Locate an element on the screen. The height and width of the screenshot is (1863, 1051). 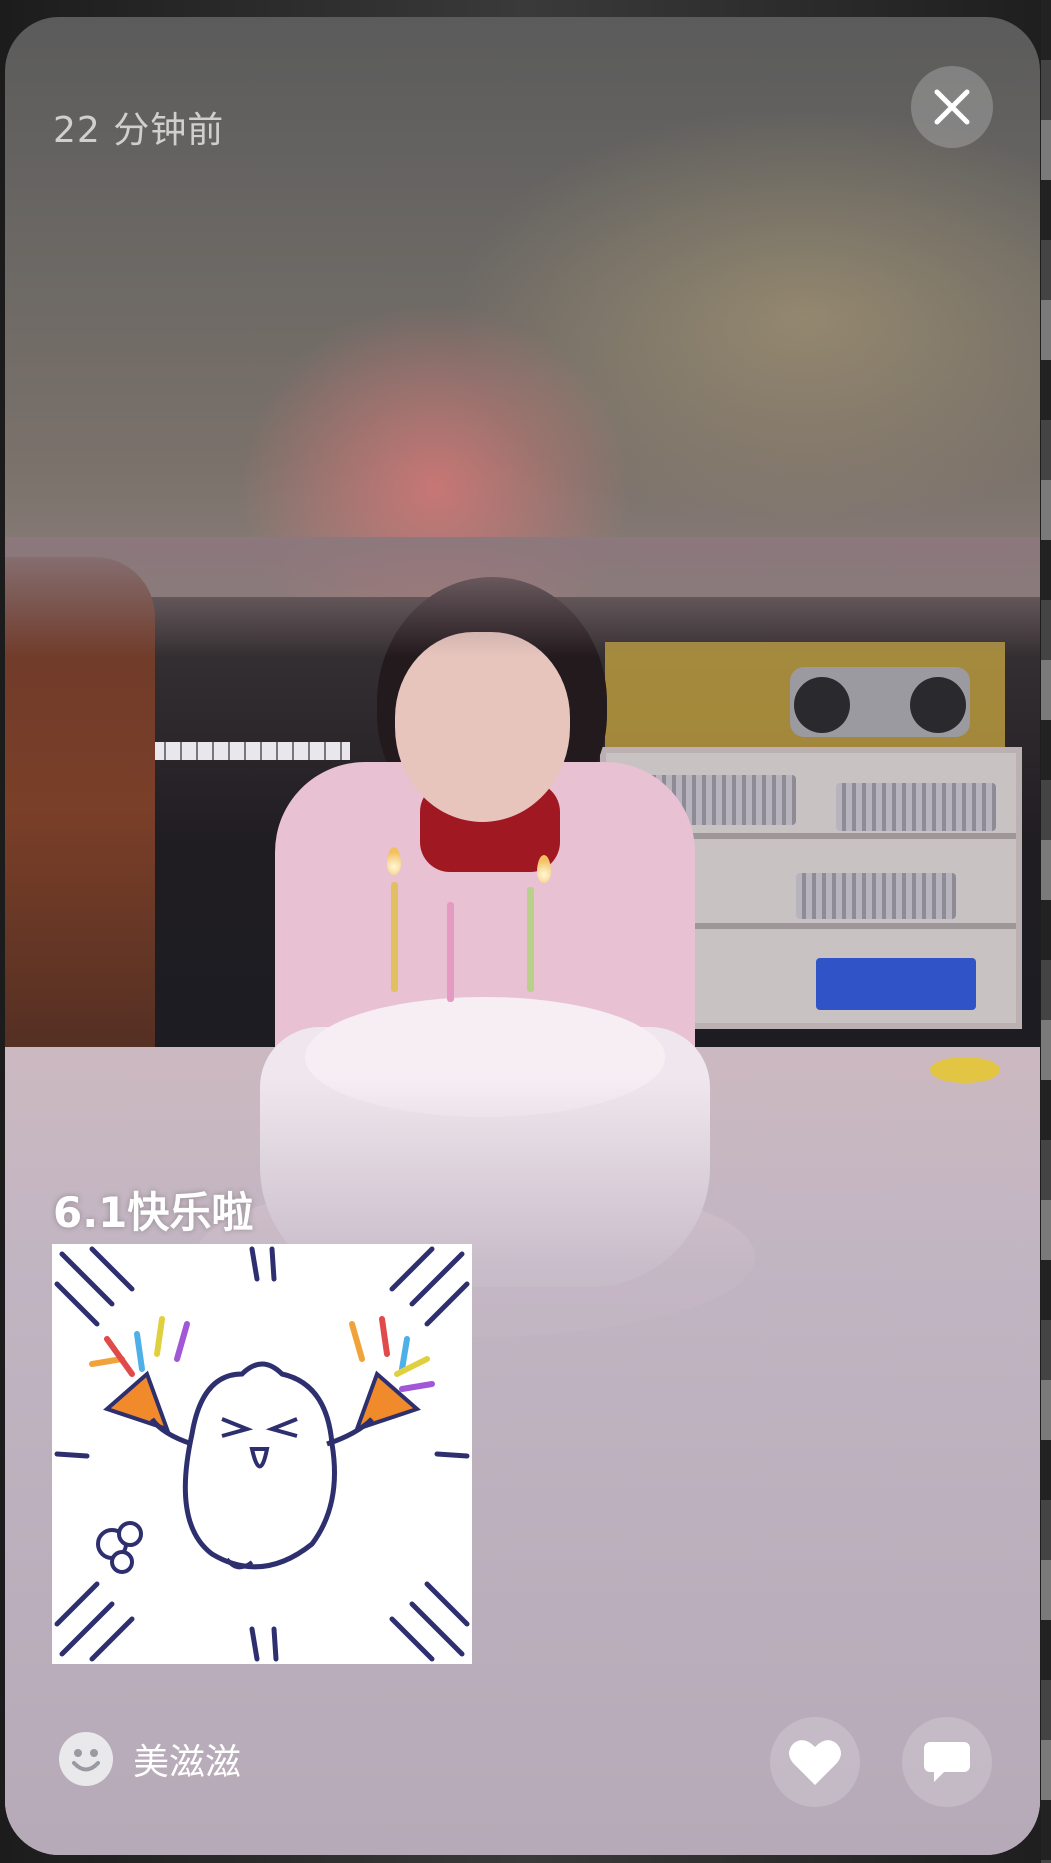
photo-radio is located at coordinates (880, 702).